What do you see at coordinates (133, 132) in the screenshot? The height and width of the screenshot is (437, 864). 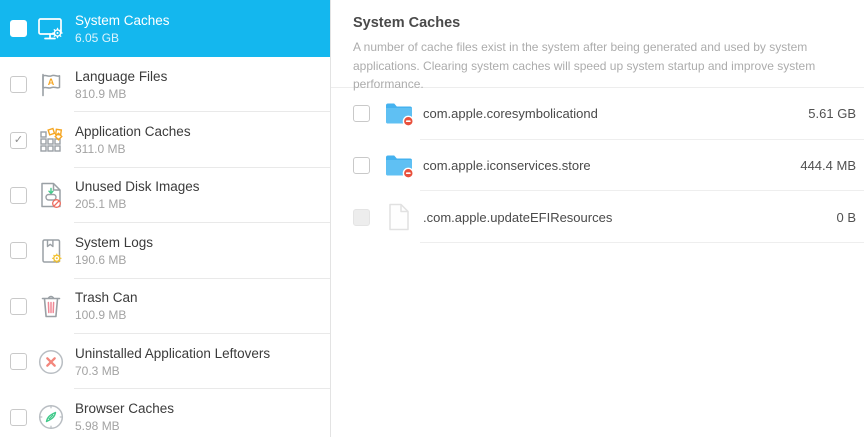 I see `sidebar-item-label: Application Caches` at bounding box center [133, 132].